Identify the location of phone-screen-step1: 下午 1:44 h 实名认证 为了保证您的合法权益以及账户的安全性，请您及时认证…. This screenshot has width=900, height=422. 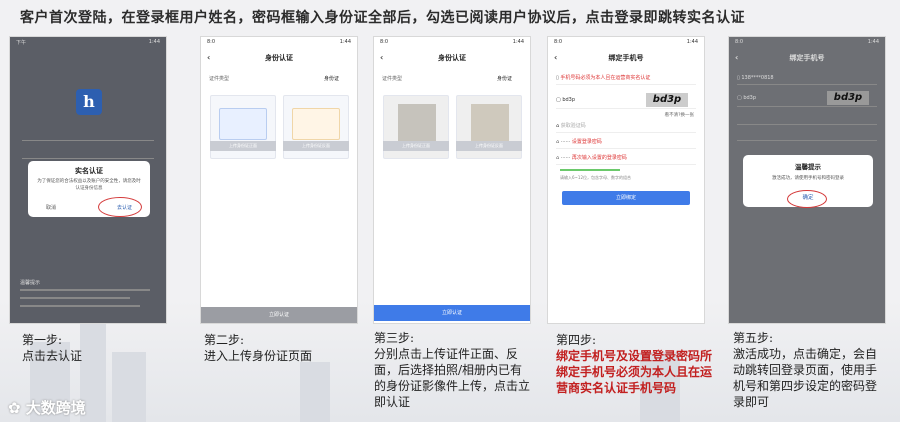
(88, 180).